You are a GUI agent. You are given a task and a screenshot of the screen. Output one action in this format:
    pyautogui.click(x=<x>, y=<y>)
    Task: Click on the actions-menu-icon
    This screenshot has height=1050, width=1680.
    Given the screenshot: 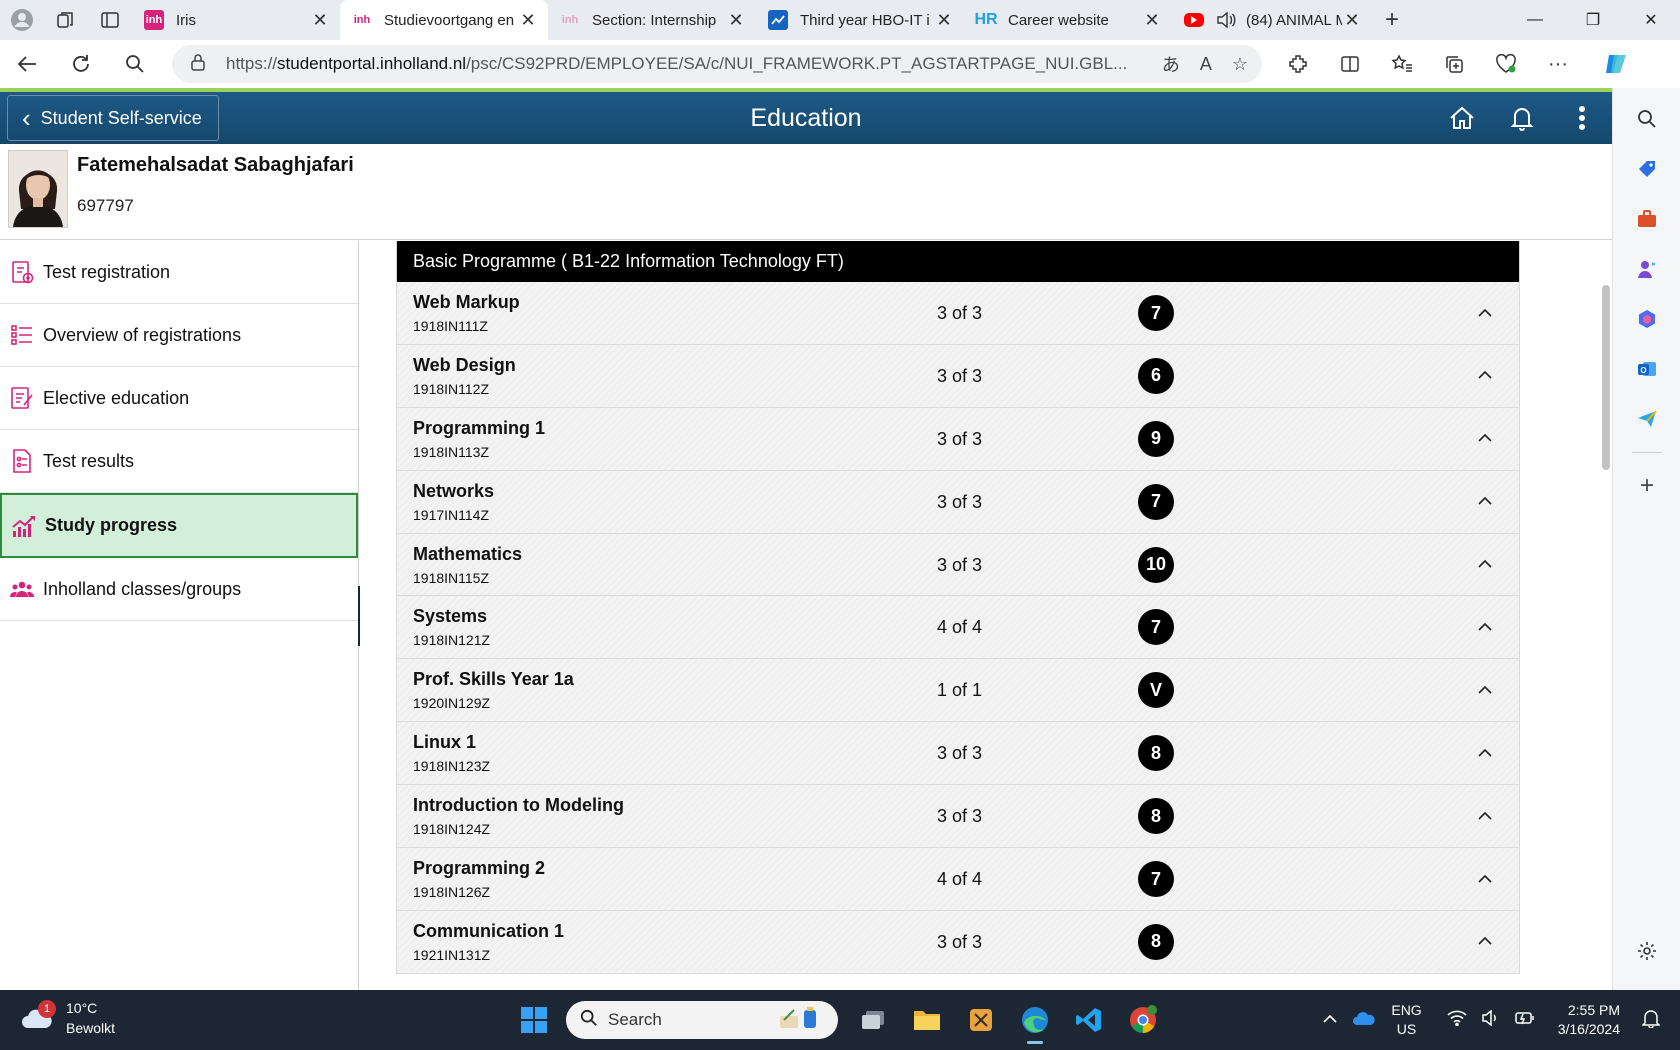 What is the action you would take?
    pyautogui.click(x=1582, y=118)
    